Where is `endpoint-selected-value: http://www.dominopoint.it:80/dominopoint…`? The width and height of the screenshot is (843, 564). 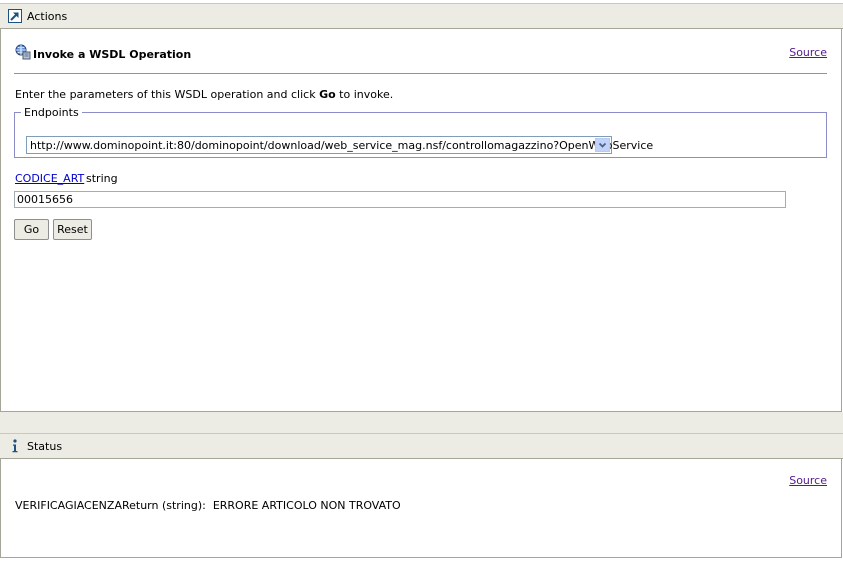 endpoint-selected-value: http://www.dominopoint.it:80/dominopoint… is located at coordinates (342, 145).